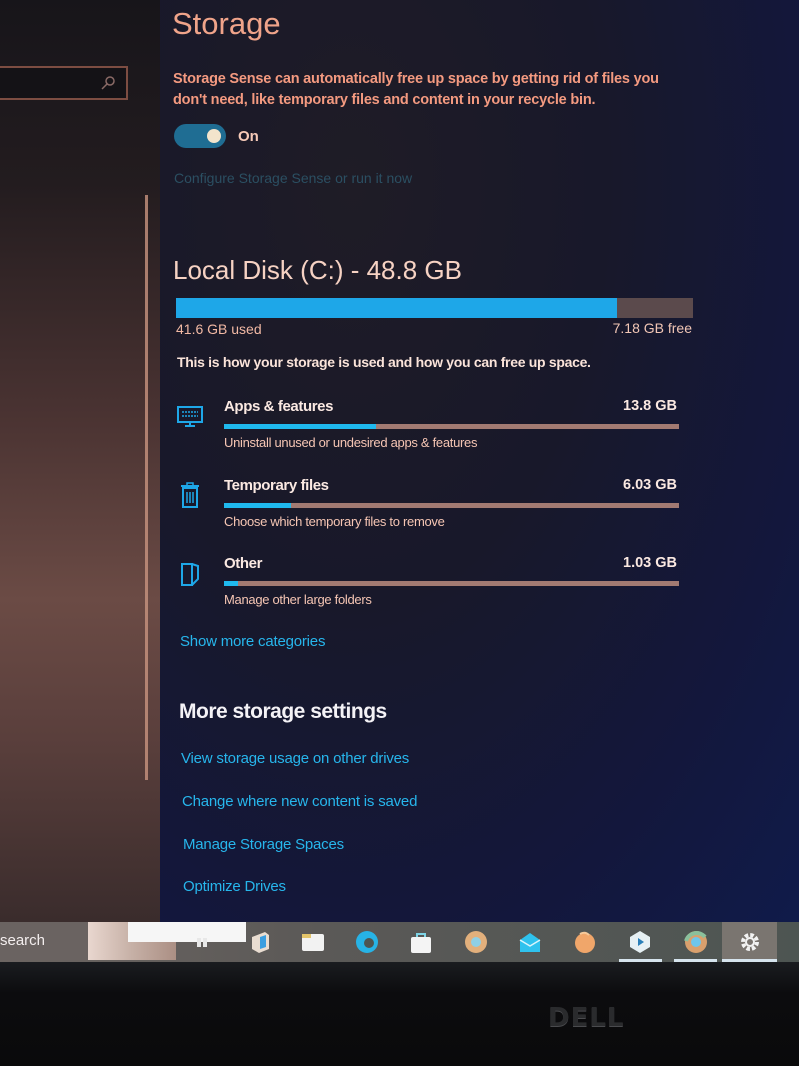  What do you see at coordinates (476, 942) in the screenshot?
I see `chrome-icon` at bounding box center [476, 942].